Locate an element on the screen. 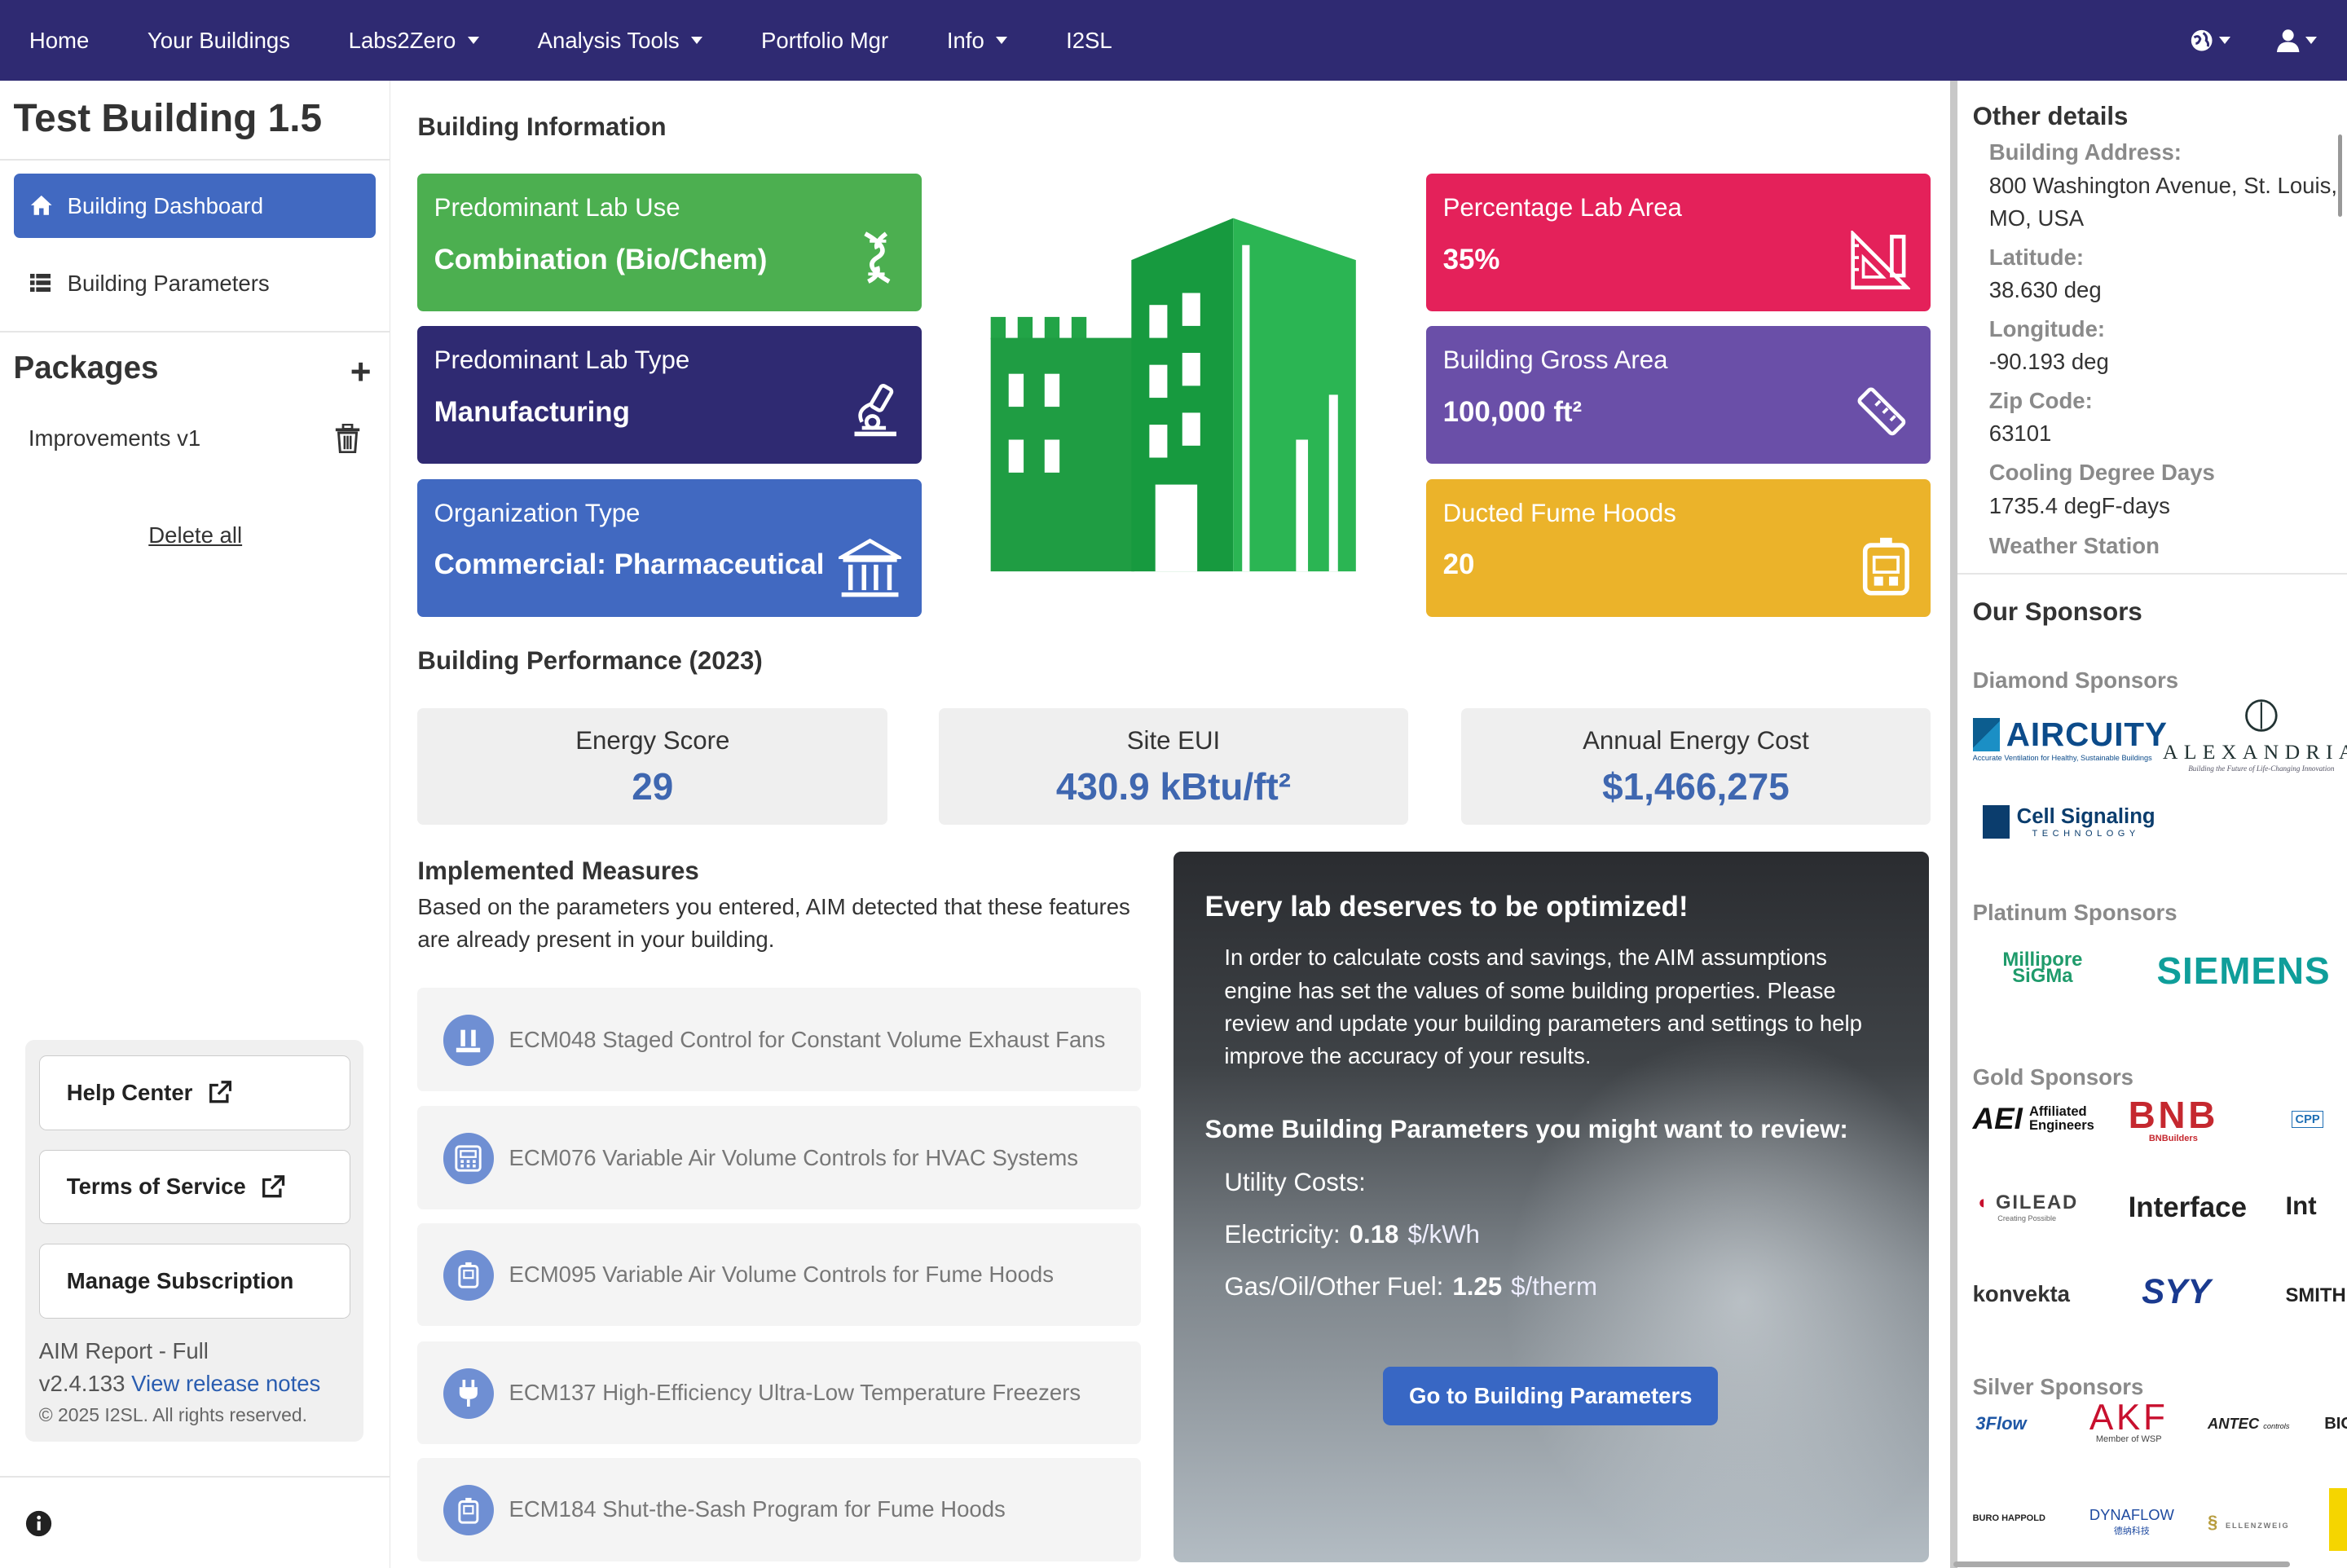  nav-your-buildings: Your Buildings is located at coordinates (219, 40).